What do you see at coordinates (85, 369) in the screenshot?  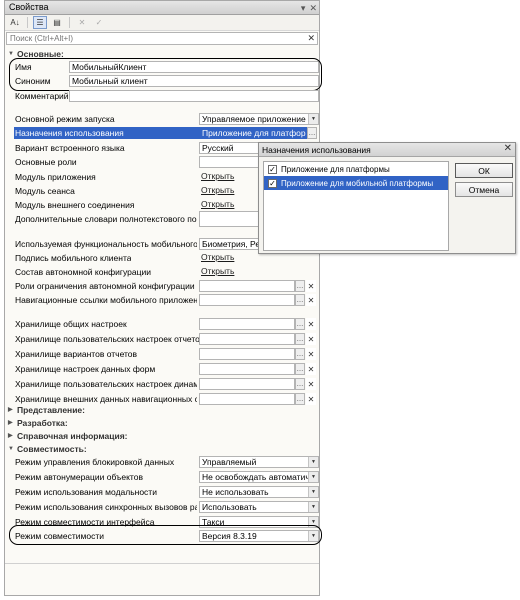 I see `storage-form-data-label: Хранилище настроек данных форм` at bounding box center [85, 369].